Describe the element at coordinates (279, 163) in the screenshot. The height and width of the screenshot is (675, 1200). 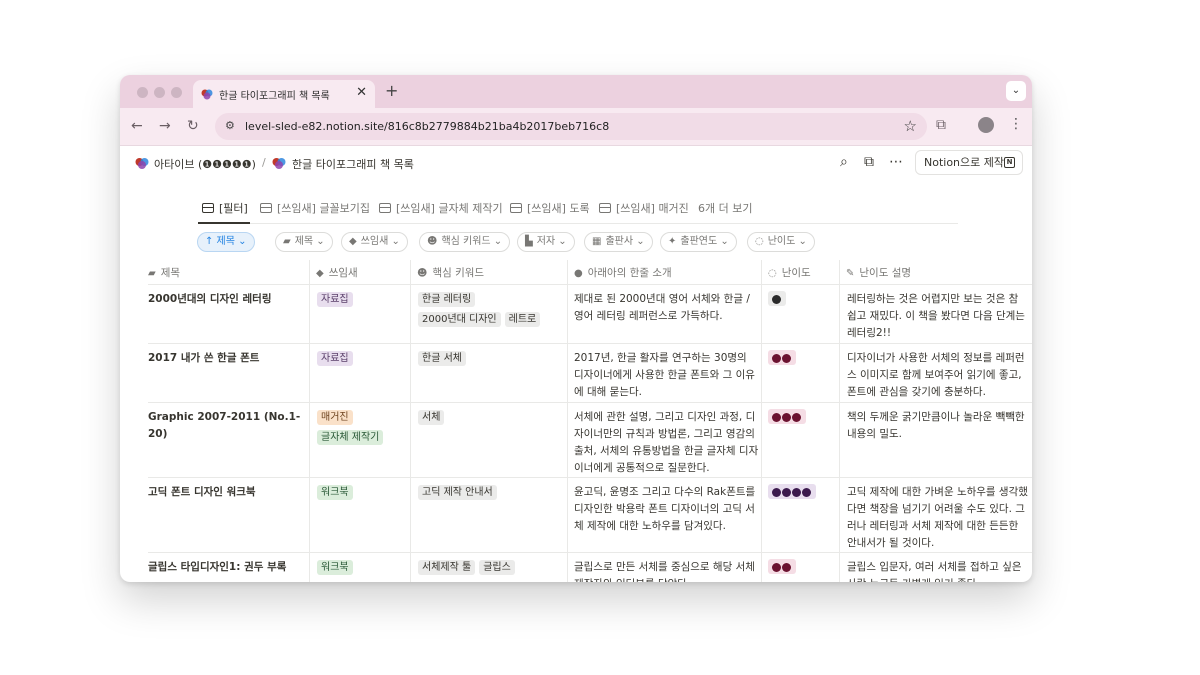
I see `page-icon` at that location.